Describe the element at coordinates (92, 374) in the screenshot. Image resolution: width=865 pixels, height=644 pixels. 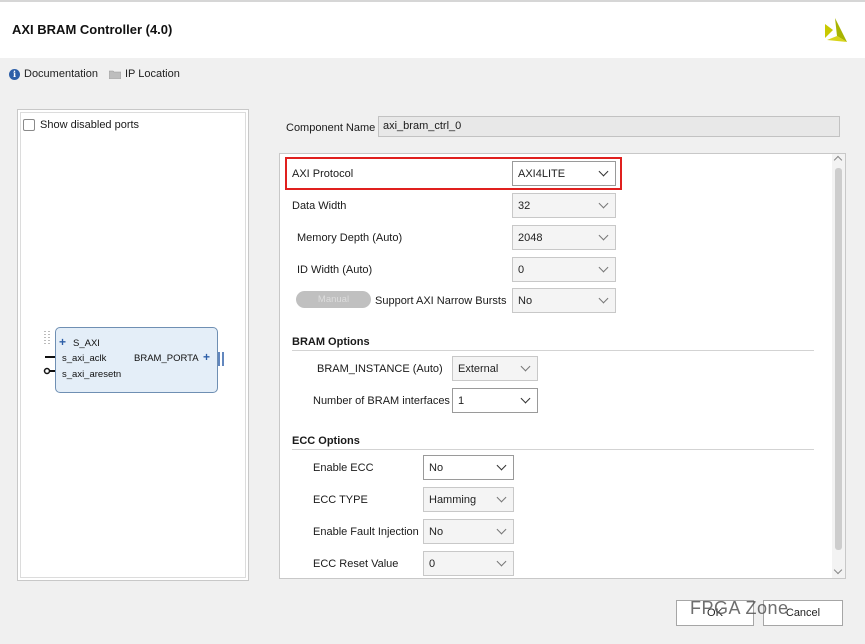
I see `port-s-axi-aresetn: s_axi_aresetn` at that location.